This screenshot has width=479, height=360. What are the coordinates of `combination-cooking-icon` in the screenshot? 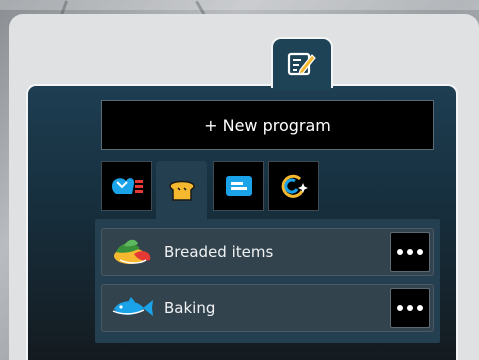 It's located at (127, 186).